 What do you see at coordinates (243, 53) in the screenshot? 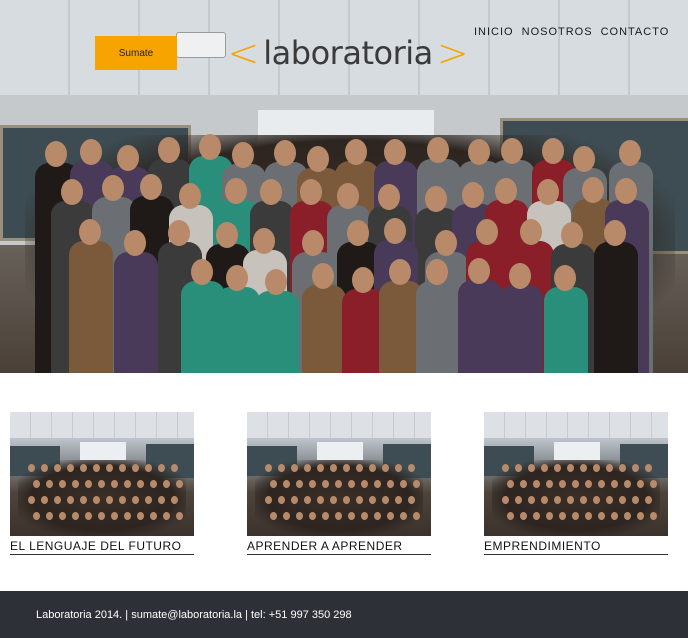
I see `logo-bracket-left: <` at bounding box center [243, 53].